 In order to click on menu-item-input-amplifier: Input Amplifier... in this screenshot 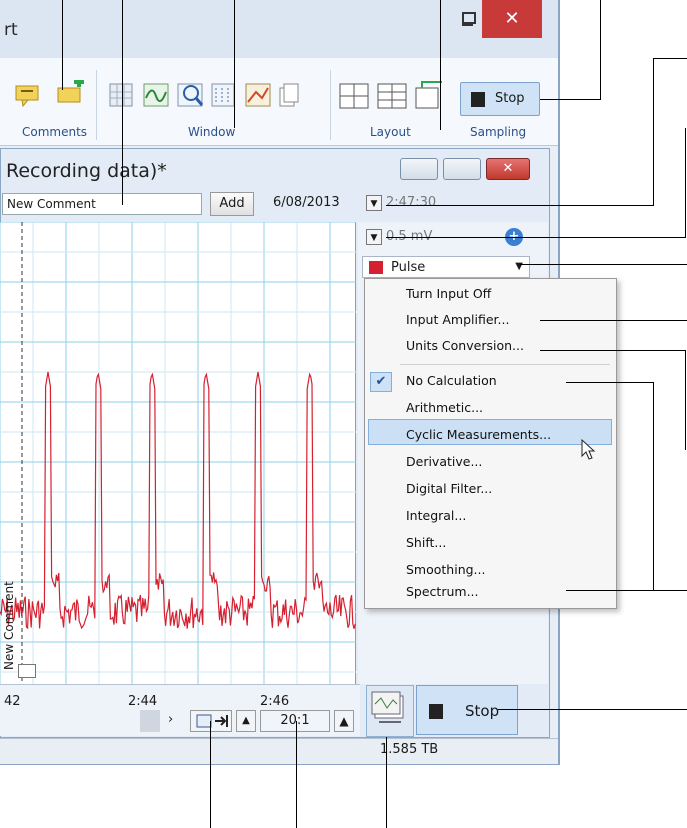, I will do `click(457, 319)`.